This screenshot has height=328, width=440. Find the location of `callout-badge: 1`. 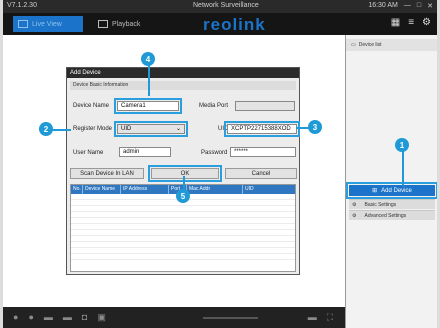

callout-badge: 1 is located at coordinates (402, 145).